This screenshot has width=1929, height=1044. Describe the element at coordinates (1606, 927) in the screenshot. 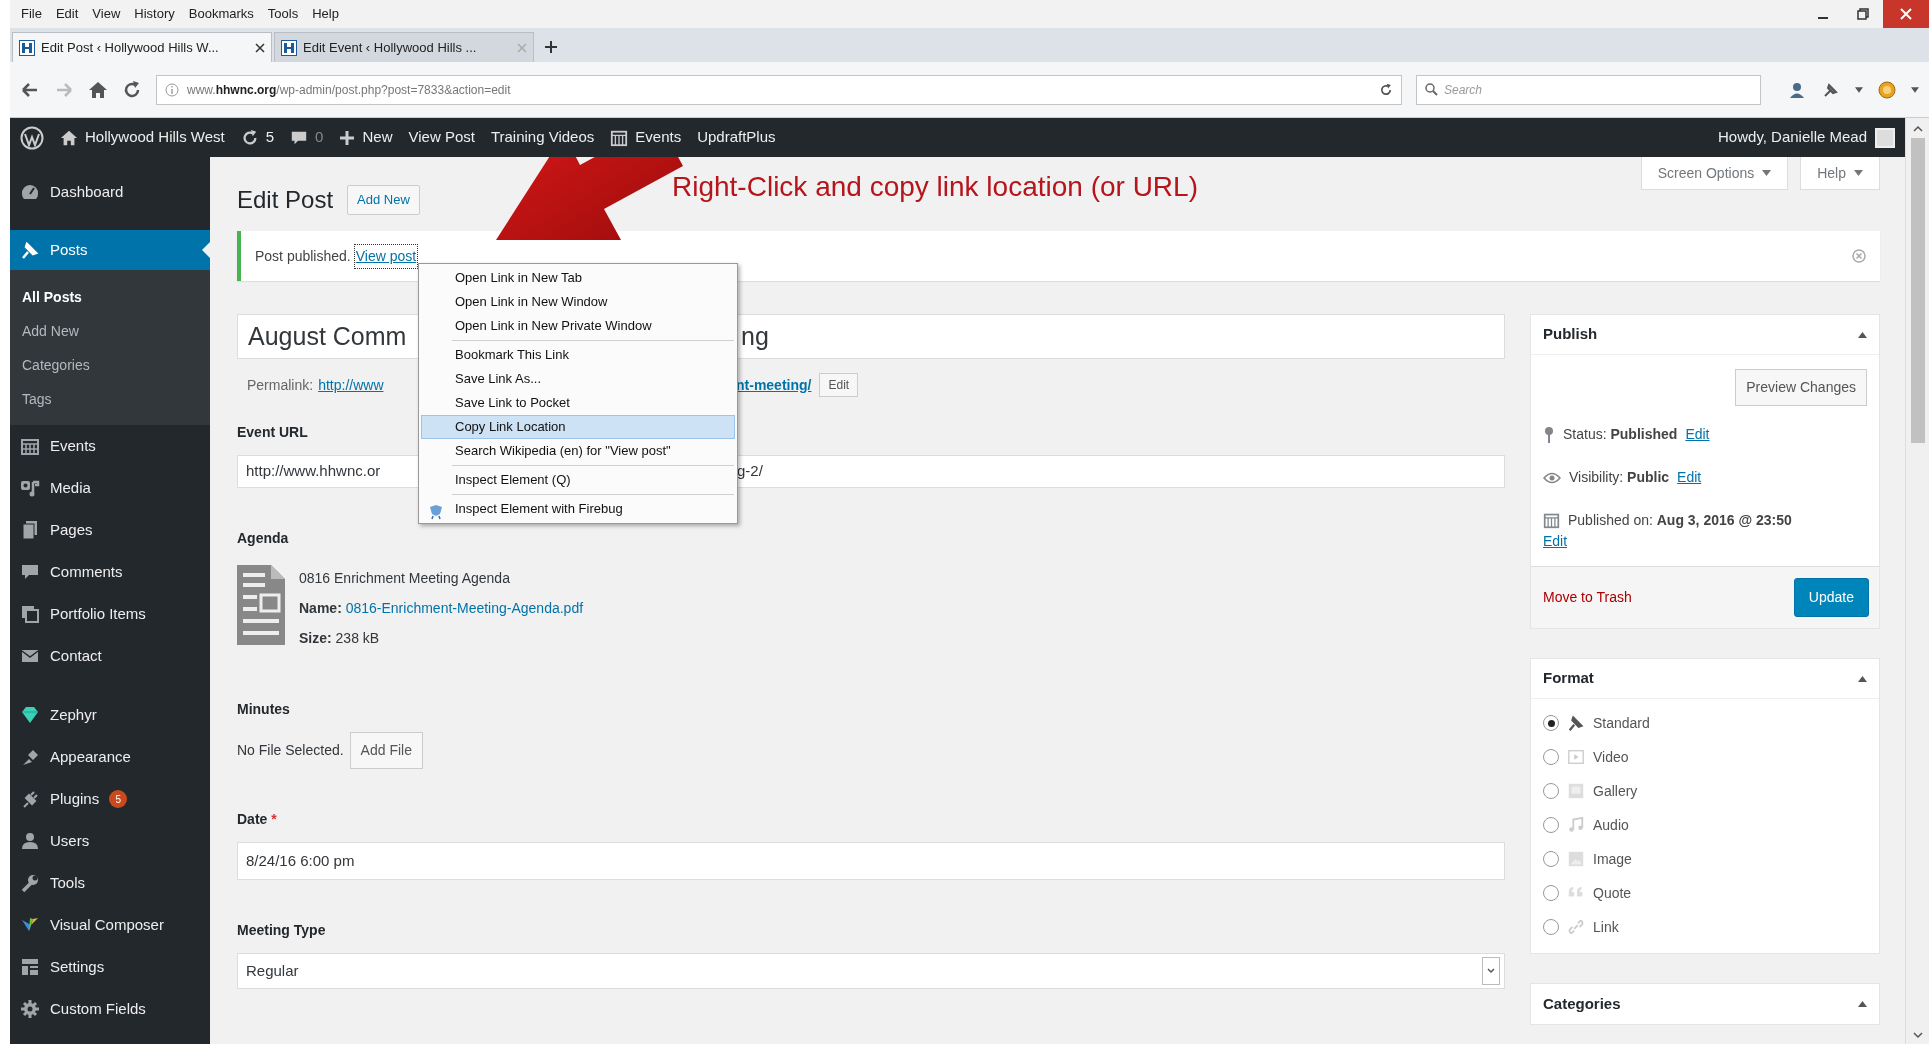

I see `radio-label: Link` at that location.